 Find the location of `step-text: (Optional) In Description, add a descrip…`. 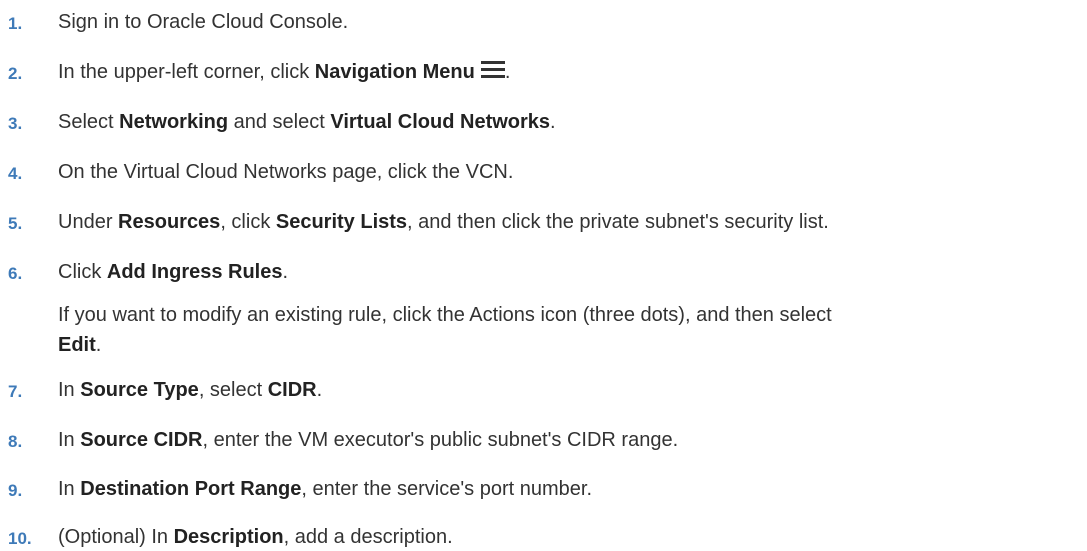

step-text: (Optional) In Description, add a descrip… is located at coordinates (255, 537).